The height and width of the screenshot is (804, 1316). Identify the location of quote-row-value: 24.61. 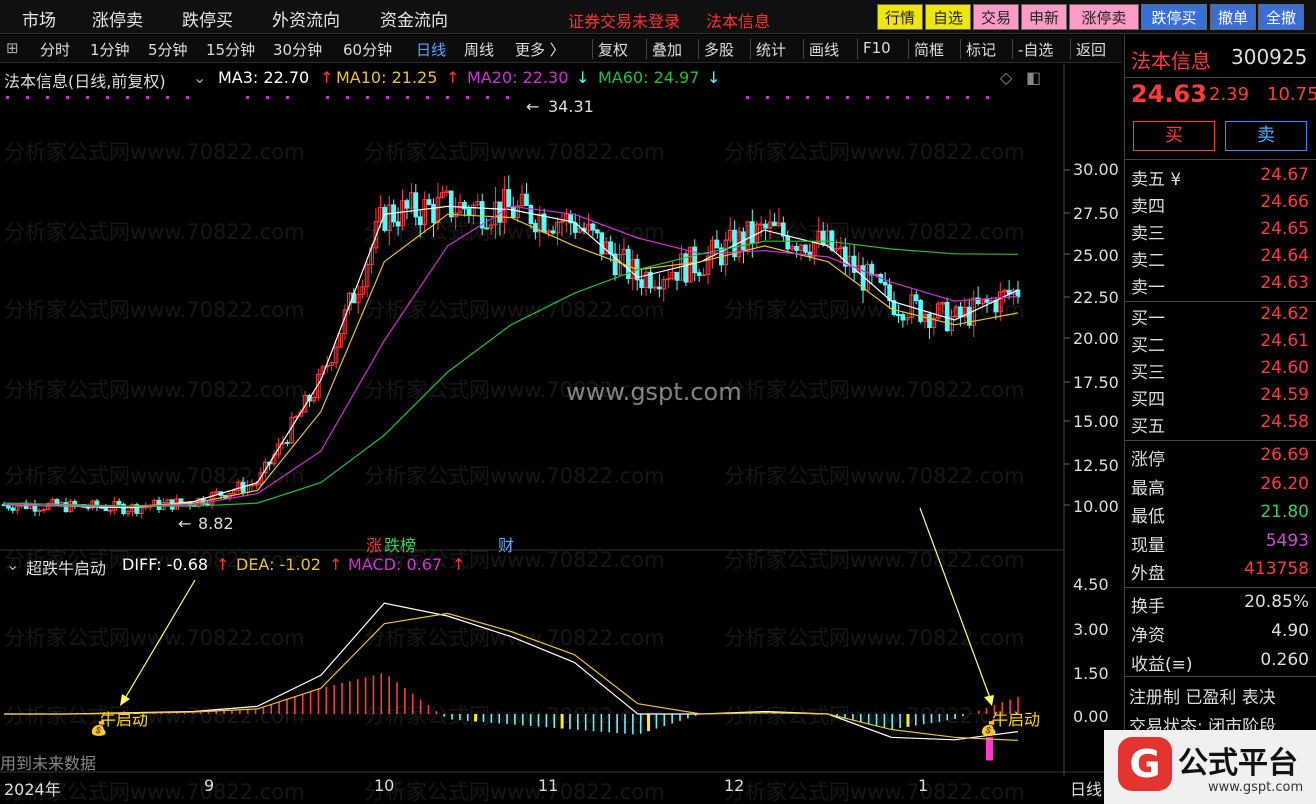
(1284, 341).